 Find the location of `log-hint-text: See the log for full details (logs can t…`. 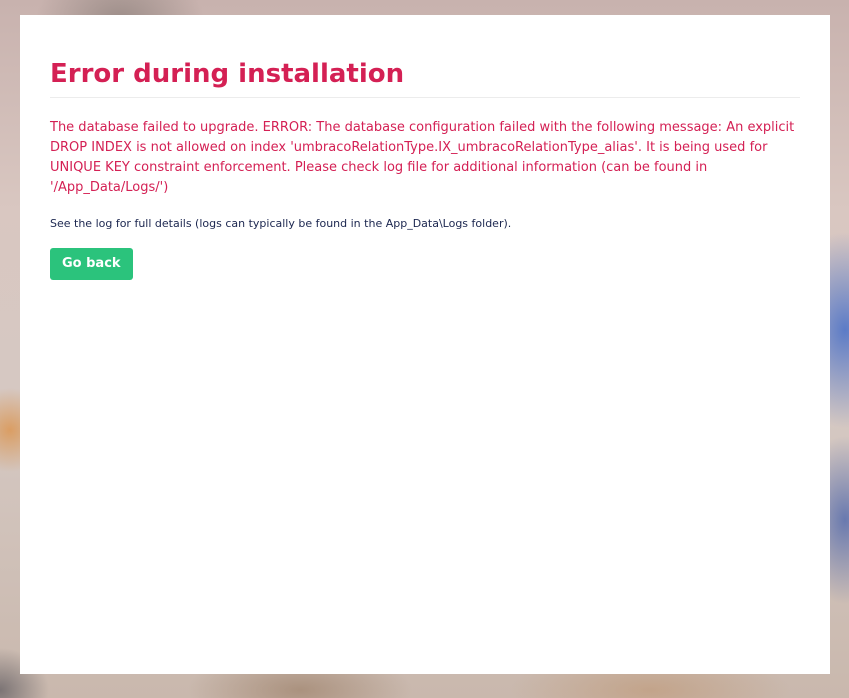

log-hint-text: See the log for full details (logs can t… is located at coordinates (281, 223).